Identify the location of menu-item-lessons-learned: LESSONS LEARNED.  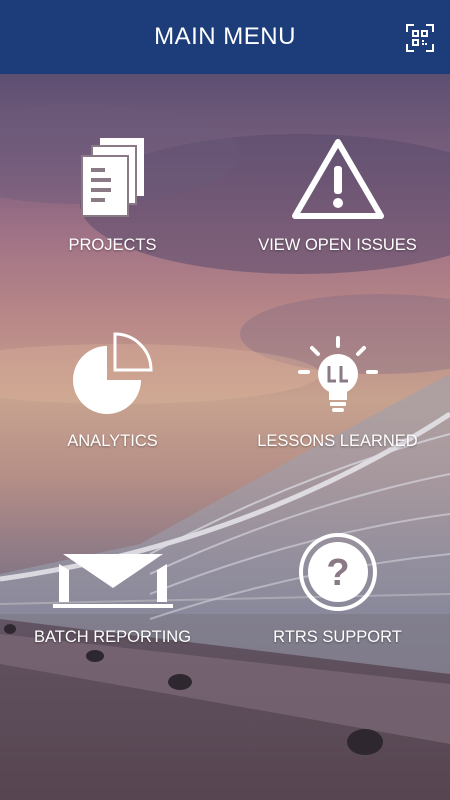
(337, 414).